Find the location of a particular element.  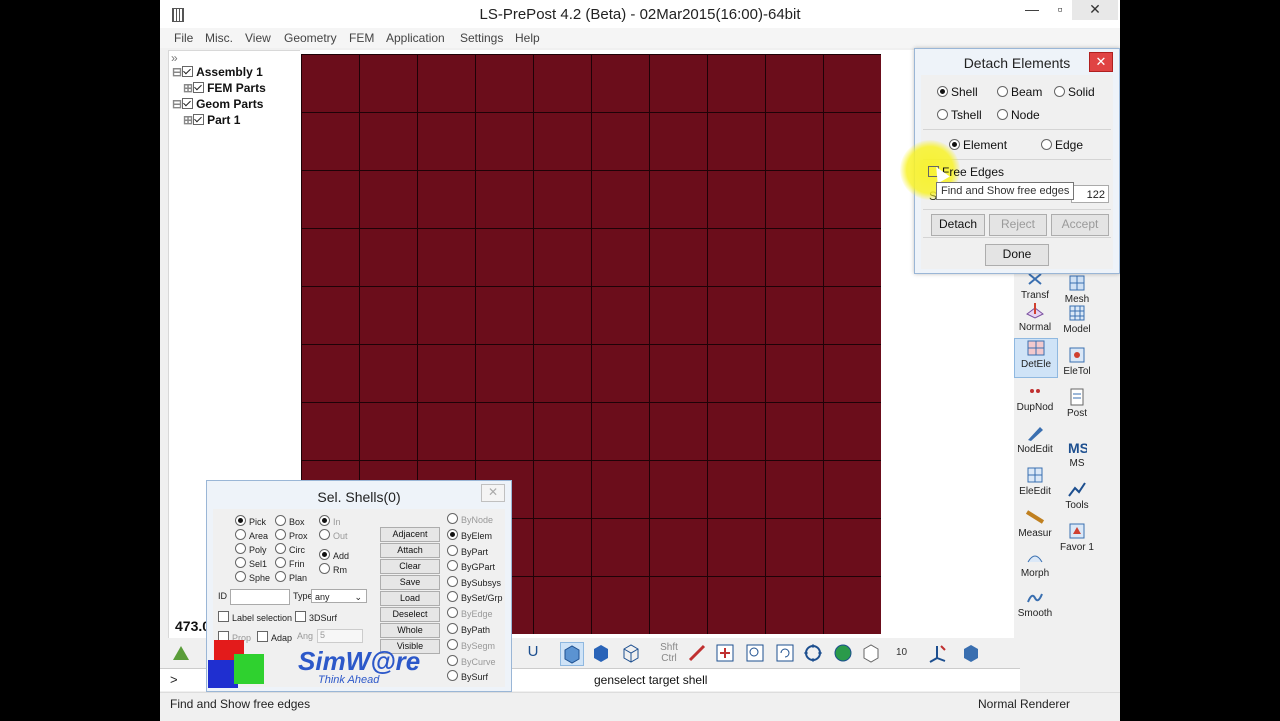

by-set-grp: BySet/Grp is located at coordinates (475, 597).